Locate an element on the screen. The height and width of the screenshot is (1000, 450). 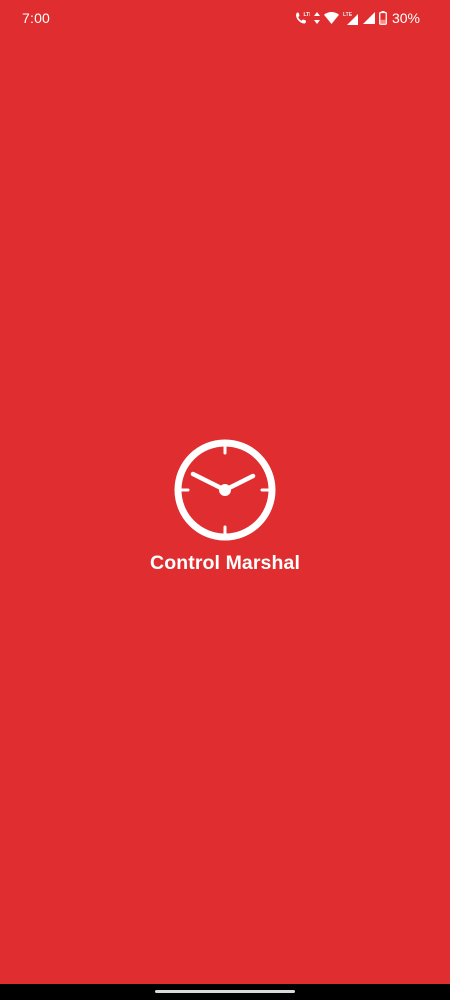
cell-lte-label: LTE is located at coordinates (348, 15).